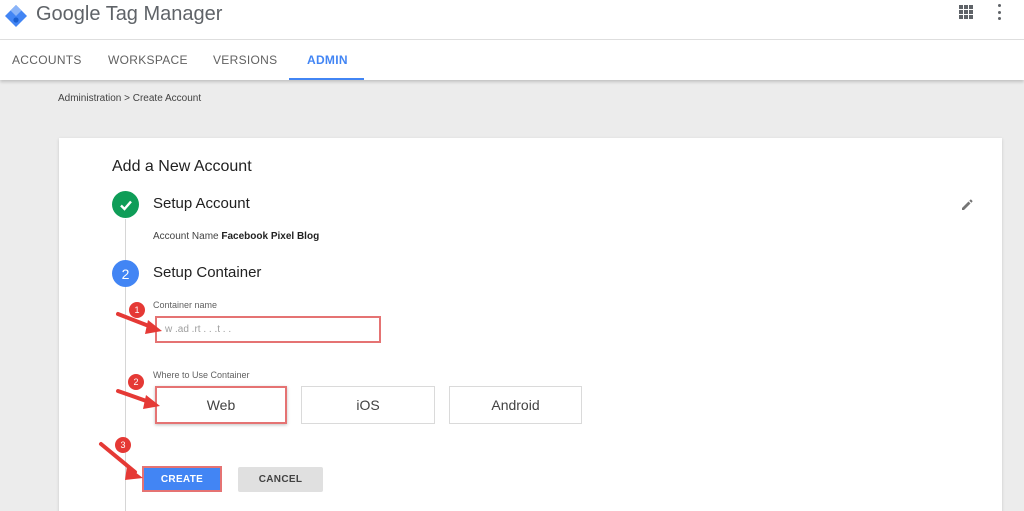 This screenshot has width=1024, height=511. Describe the element at coordinates (207, 272) in the screenshot. I see `step-setup-container-title: Setup Container` at that location.